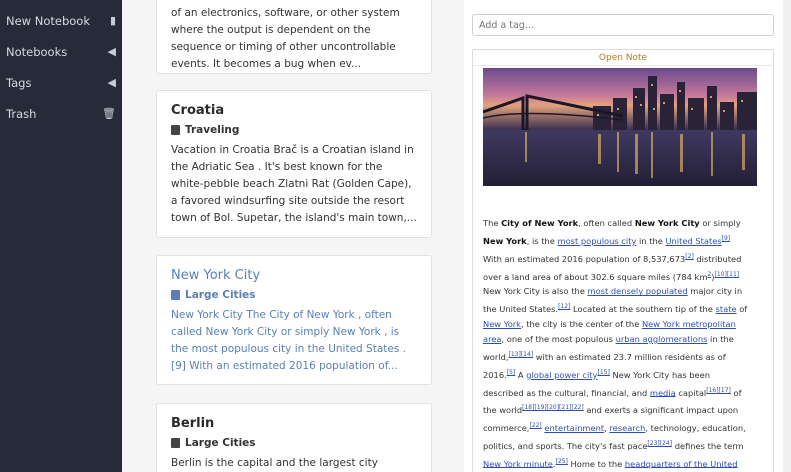  What do you see at coordinates (603, 372) in the screenshot?
I see `citation-link: [15]` at bounding box center [603, 372].